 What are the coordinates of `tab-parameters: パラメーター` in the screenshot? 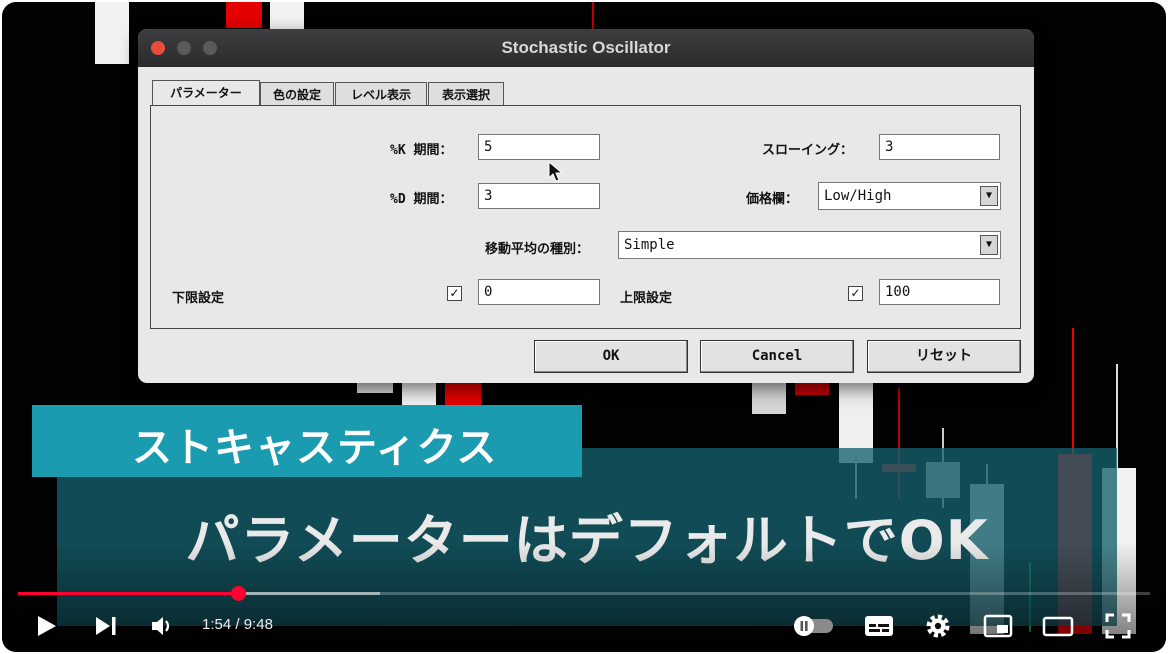 It's located at (206, 93).